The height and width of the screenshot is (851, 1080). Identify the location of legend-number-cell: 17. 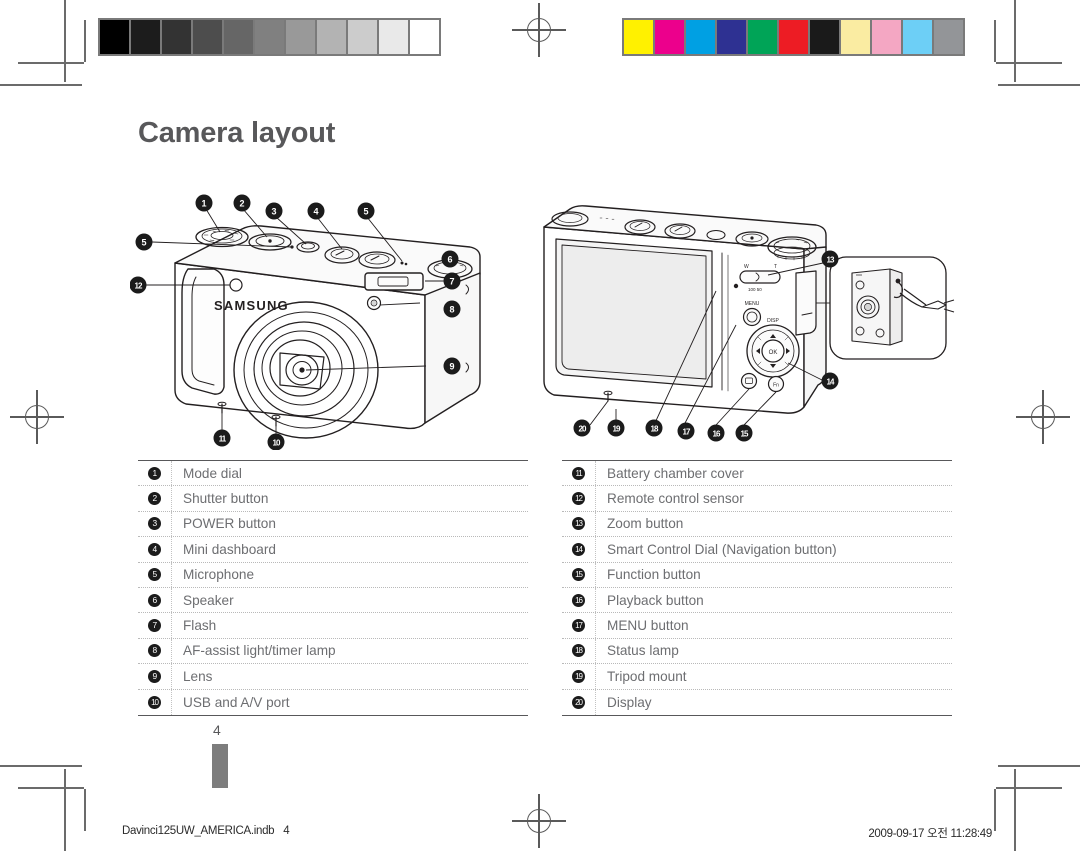
(579, 625).